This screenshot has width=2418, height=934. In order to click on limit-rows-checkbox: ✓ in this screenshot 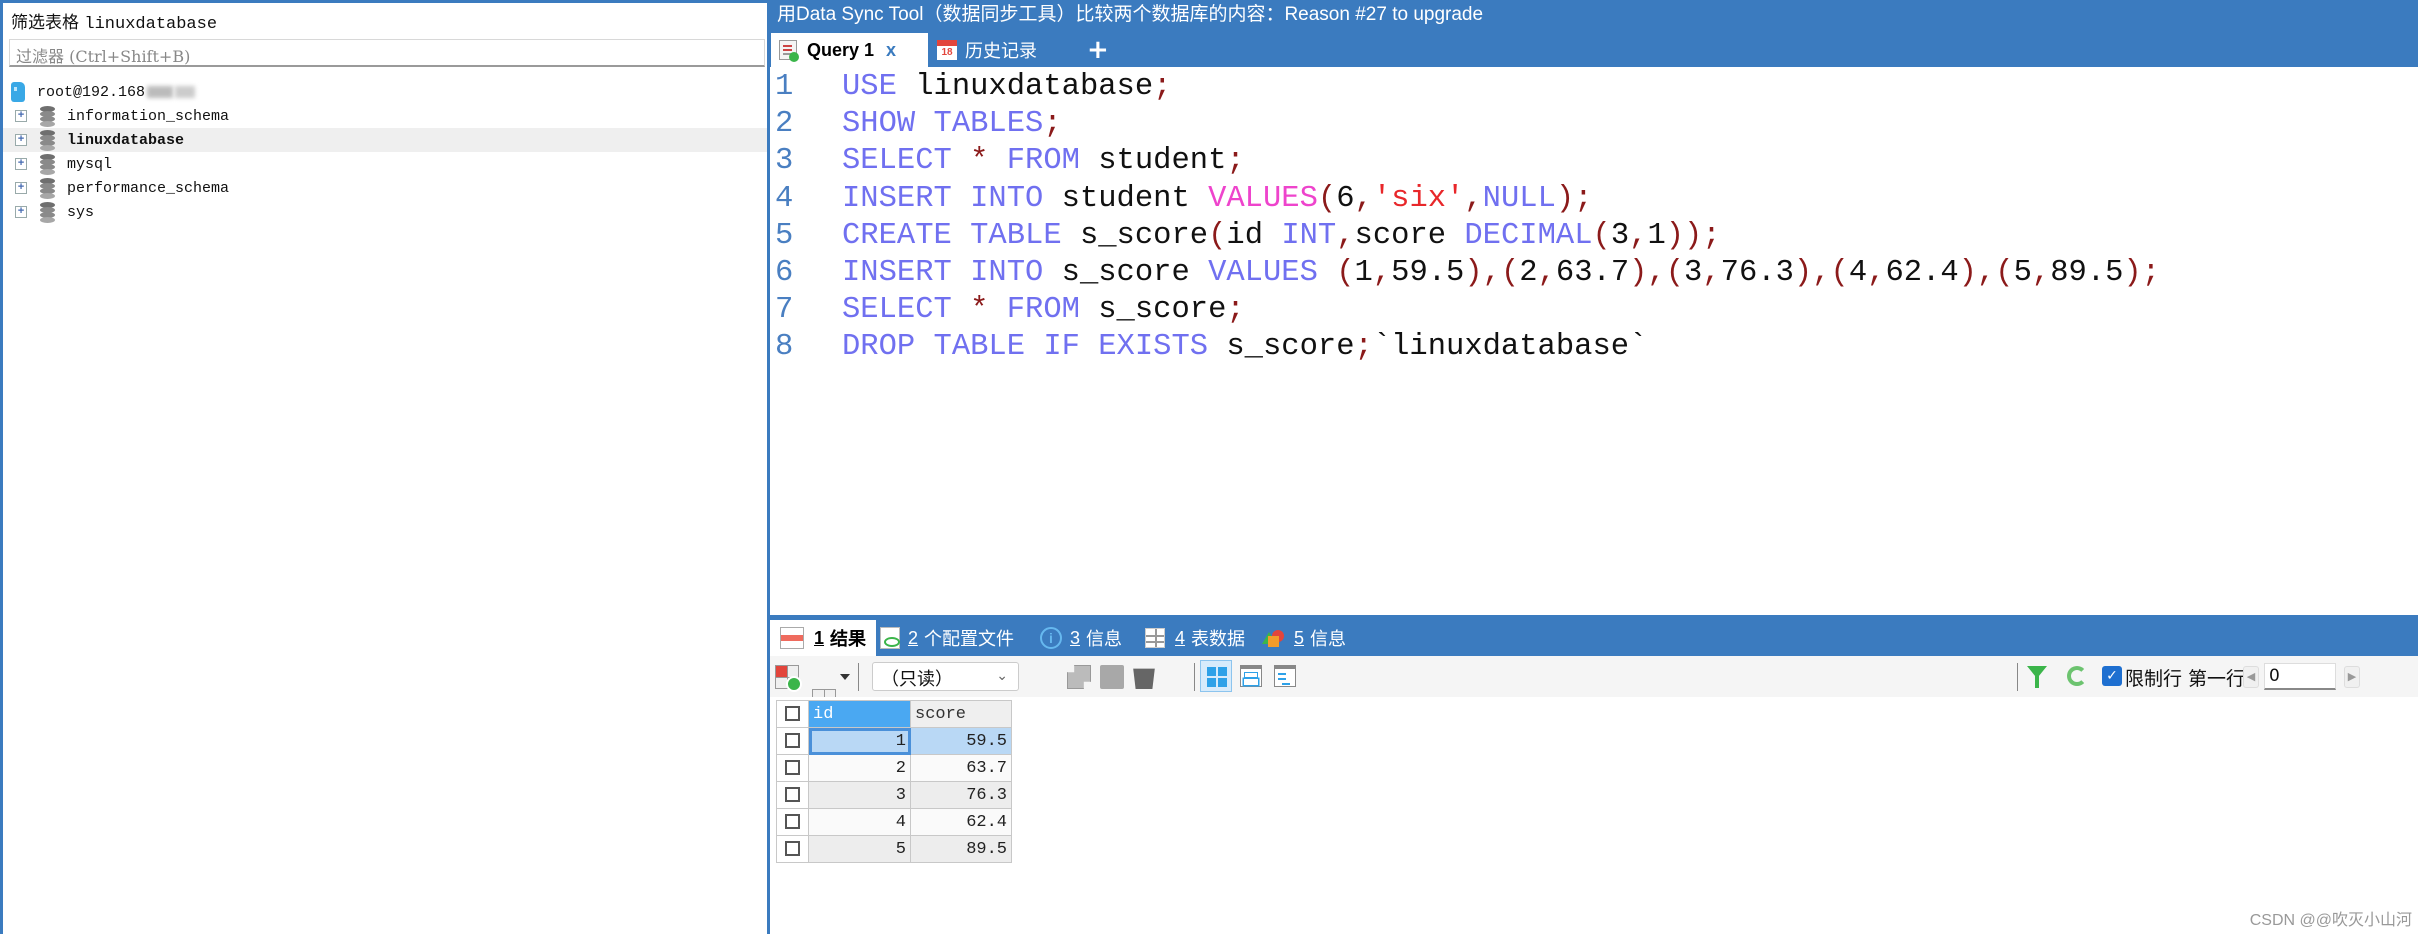, I will do `click(2112, 676)`.